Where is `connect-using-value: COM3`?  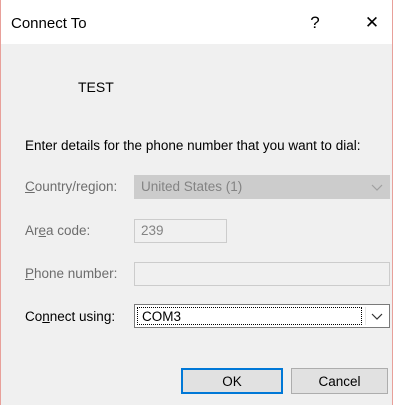
connect-using-value: COM3 is located at coordinates (162, 316).